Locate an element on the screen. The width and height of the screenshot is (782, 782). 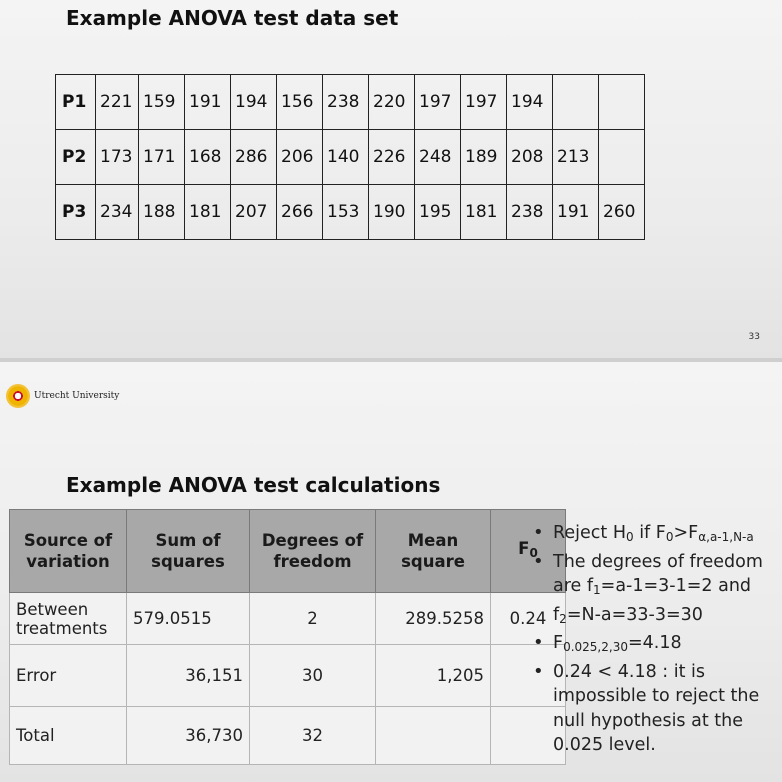
table-cell: 195 is located at coordinates (437, 212).